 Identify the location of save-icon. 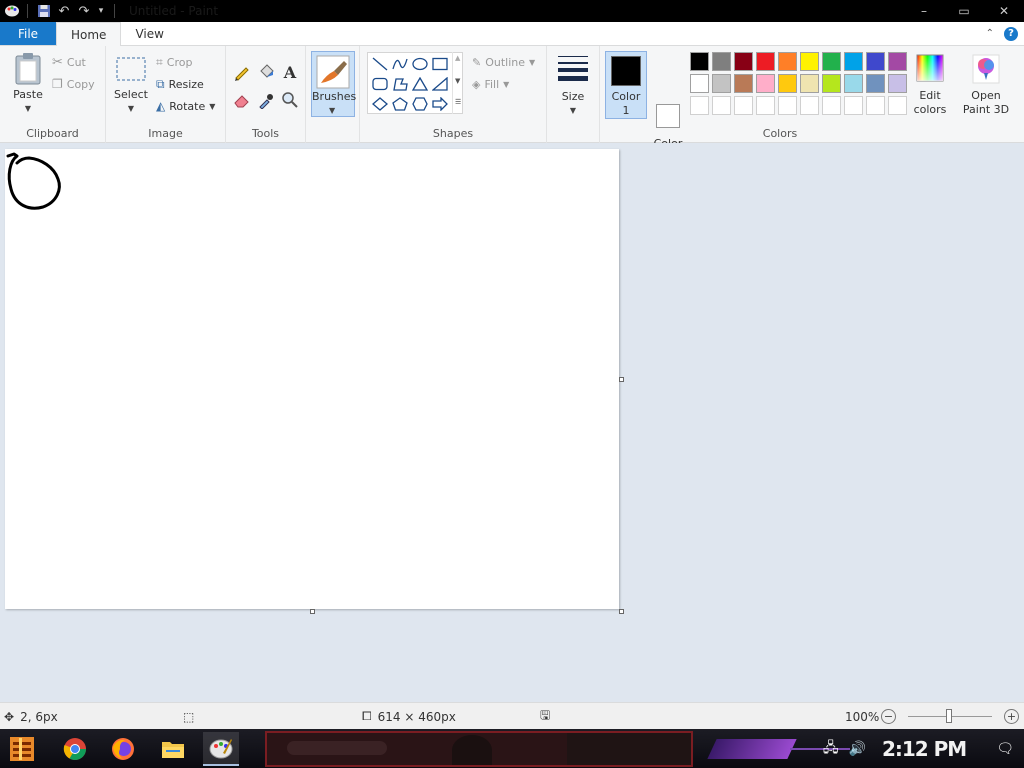
(44, 11).